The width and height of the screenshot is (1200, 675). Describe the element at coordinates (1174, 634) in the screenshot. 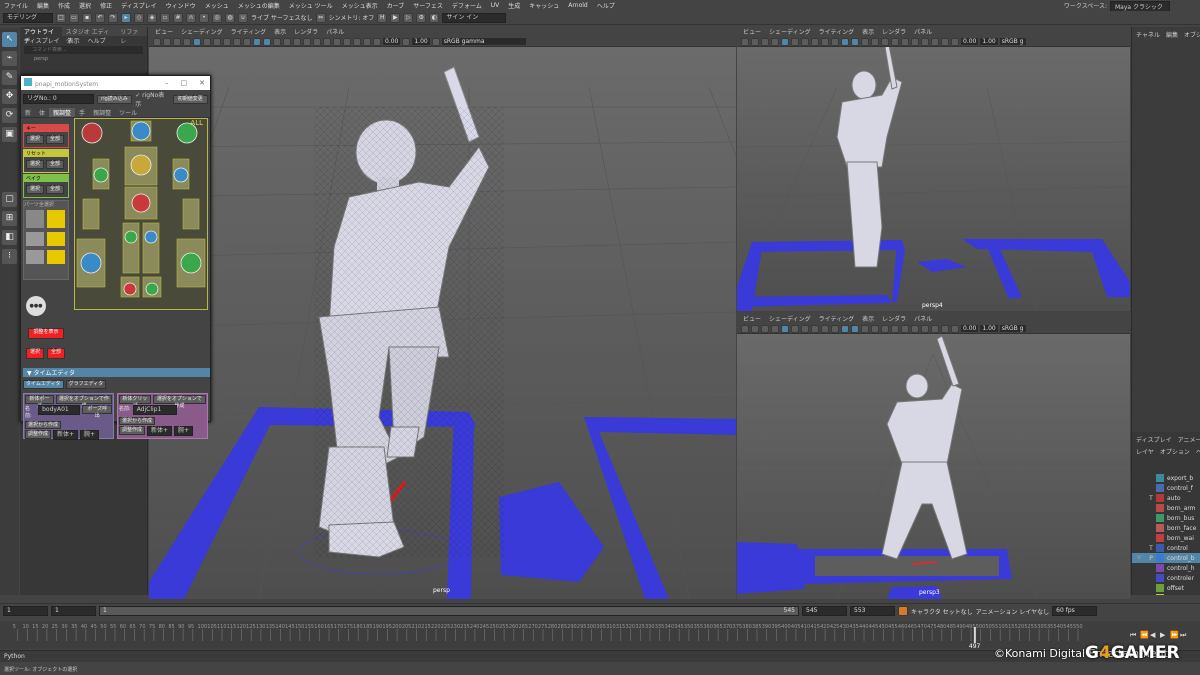

I see `playback-control-icon: ⏩` at that location.